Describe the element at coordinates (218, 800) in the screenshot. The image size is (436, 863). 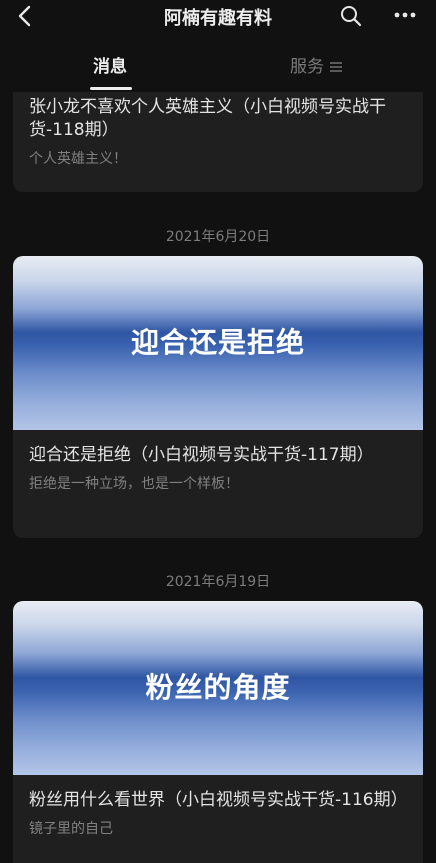
I see `article-title: 粉丝用什么看世界（小白视频号实战干货-116期）` at that location.